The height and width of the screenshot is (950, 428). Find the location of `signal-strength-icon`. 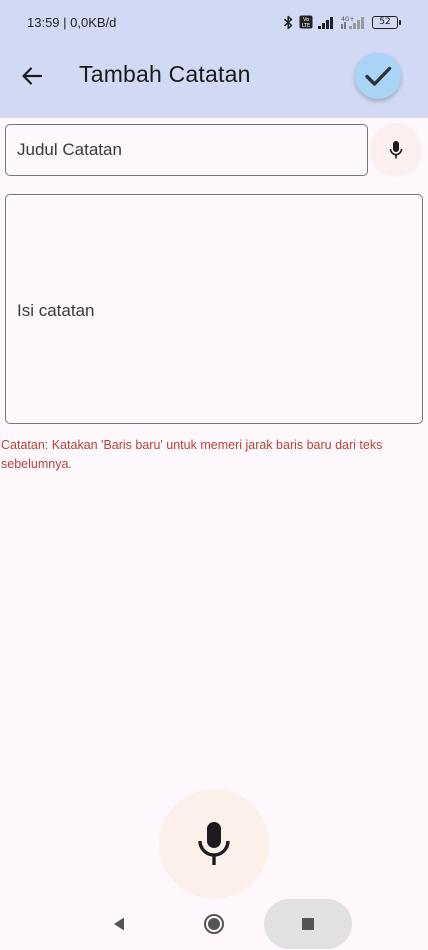

signal-strength-icon is located at coordinates (325, 23).